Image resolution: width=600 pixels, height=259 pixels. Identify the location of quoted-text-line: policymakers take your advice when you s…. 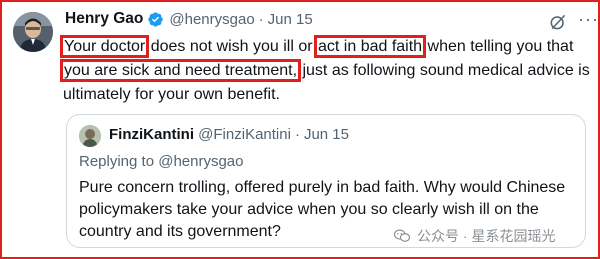
(309, 209).